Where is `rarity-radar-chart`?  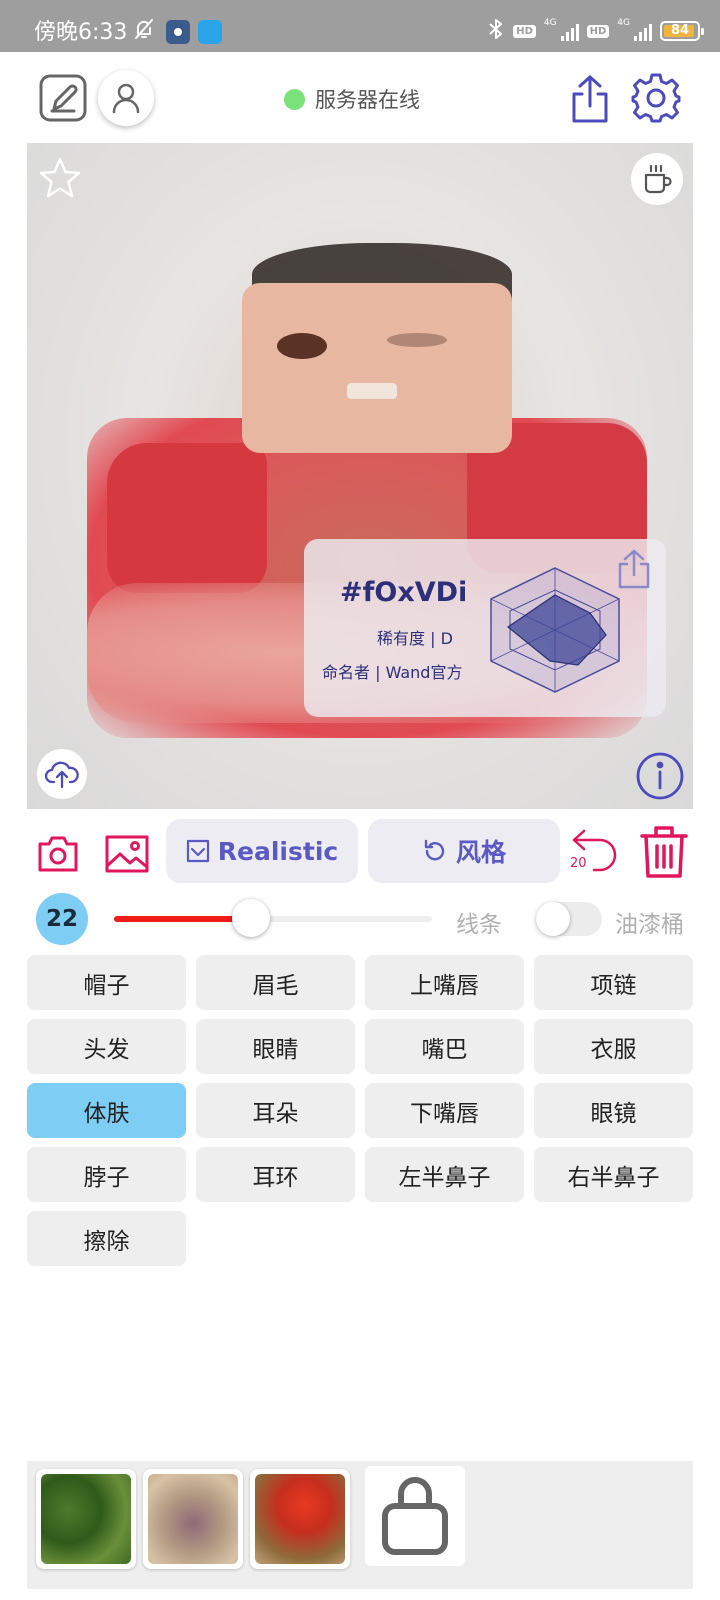 rarity-radar-chart is located at coordinates (555, 630).